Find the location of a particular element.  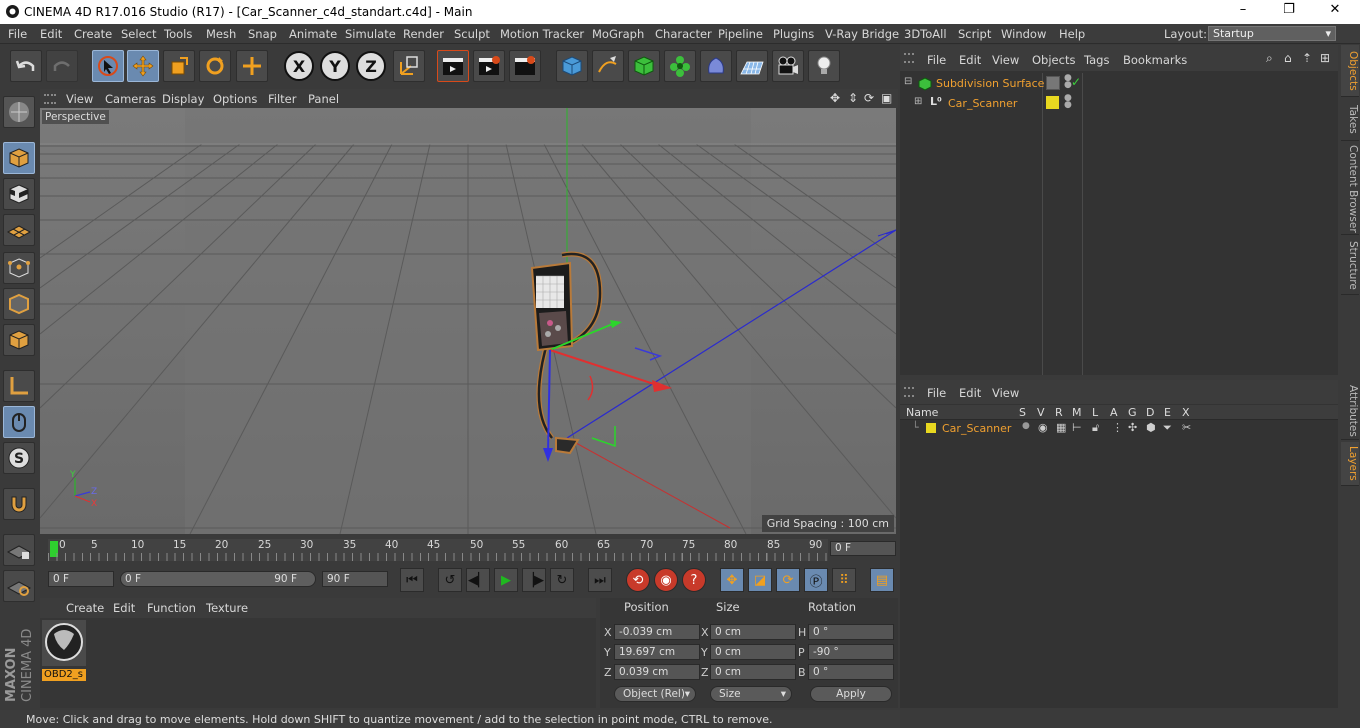

enabled-check-icon: ✓ is located at coordinates (1076, 82).